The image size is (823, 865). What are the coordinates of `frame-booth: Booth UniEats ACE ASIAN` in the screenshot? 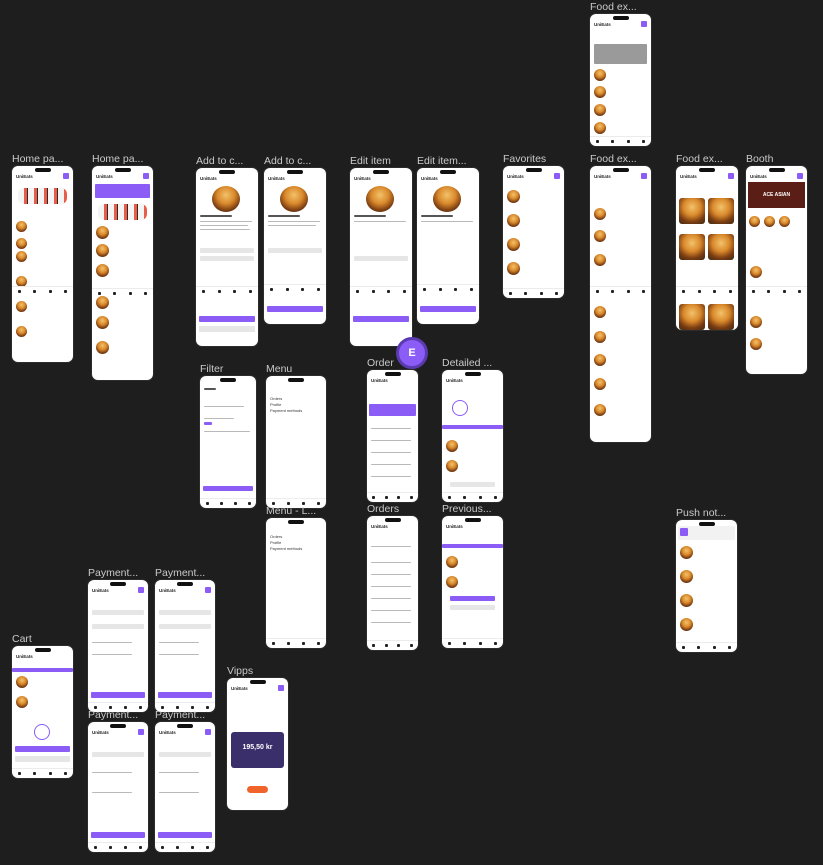 It's located at (776, 263).